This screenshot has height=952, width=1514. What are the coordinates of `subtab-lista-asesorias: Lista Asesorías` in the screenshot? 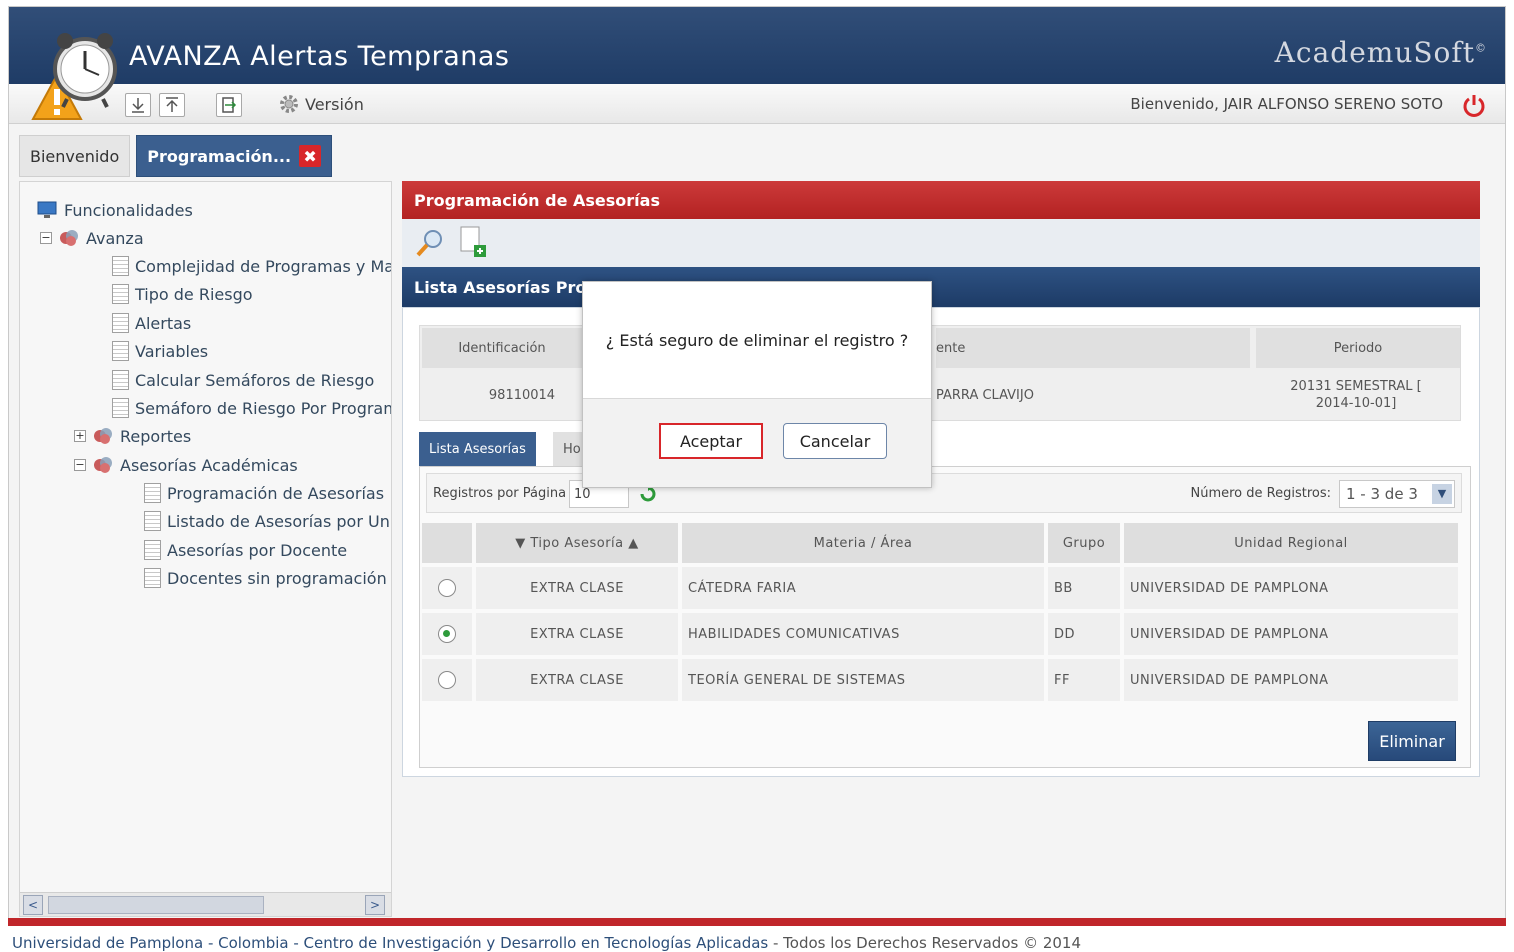 It's located at (477, 449).